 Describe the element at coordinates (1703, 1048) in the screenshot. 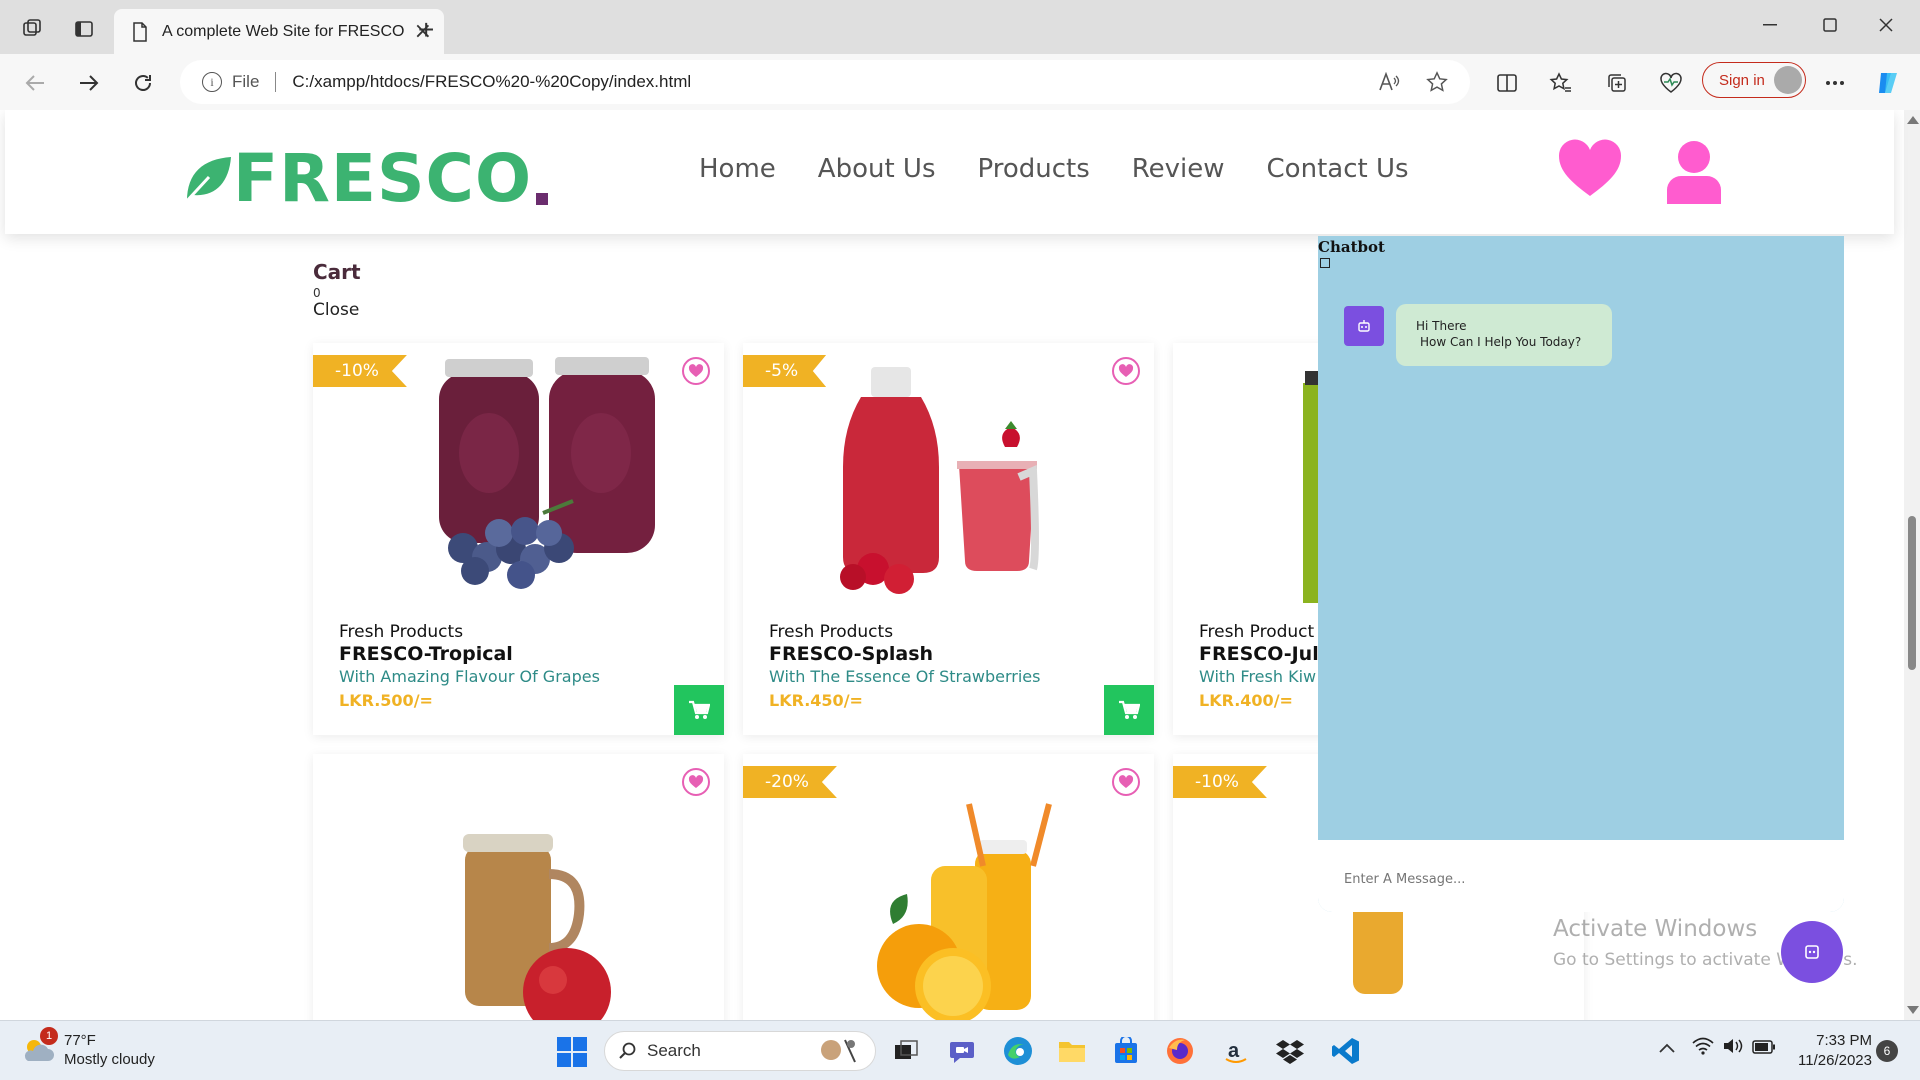

I see `wifi-icon` at that location.